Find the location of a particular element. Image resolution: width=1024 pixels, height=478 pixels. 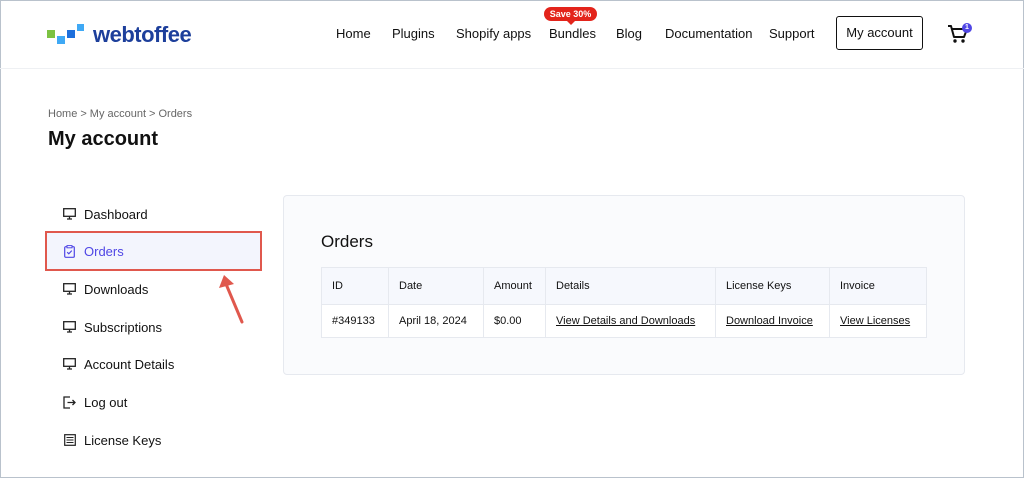

brand-logo: webtoffee is located at coordinates (119, 35).